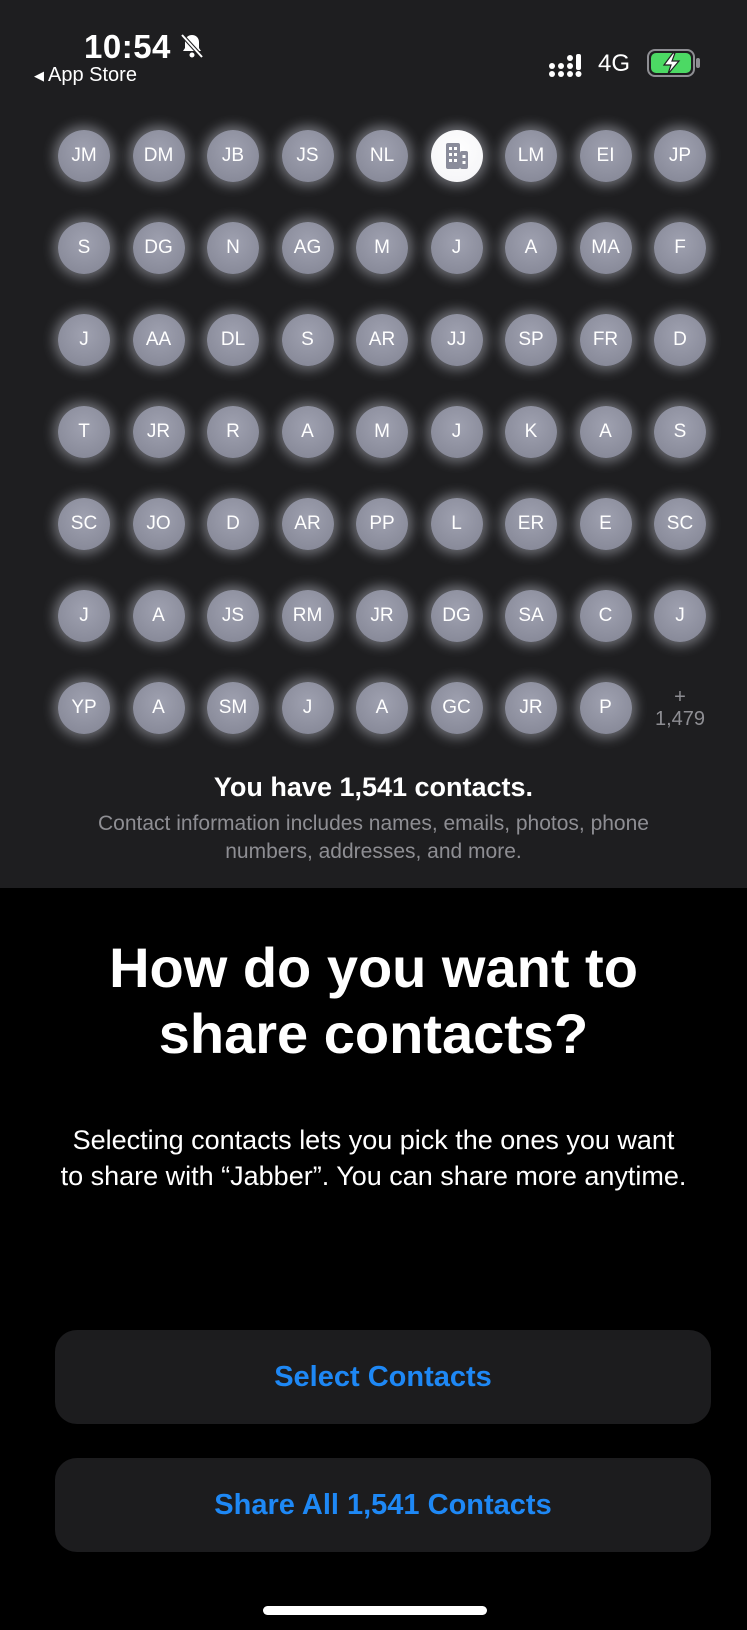 This screenshot has height=1630, width=747. What do you see at coordinates (233, 156) in the screenshot?
I see `contact-avatar: JB` at bounding box center [233, 156].